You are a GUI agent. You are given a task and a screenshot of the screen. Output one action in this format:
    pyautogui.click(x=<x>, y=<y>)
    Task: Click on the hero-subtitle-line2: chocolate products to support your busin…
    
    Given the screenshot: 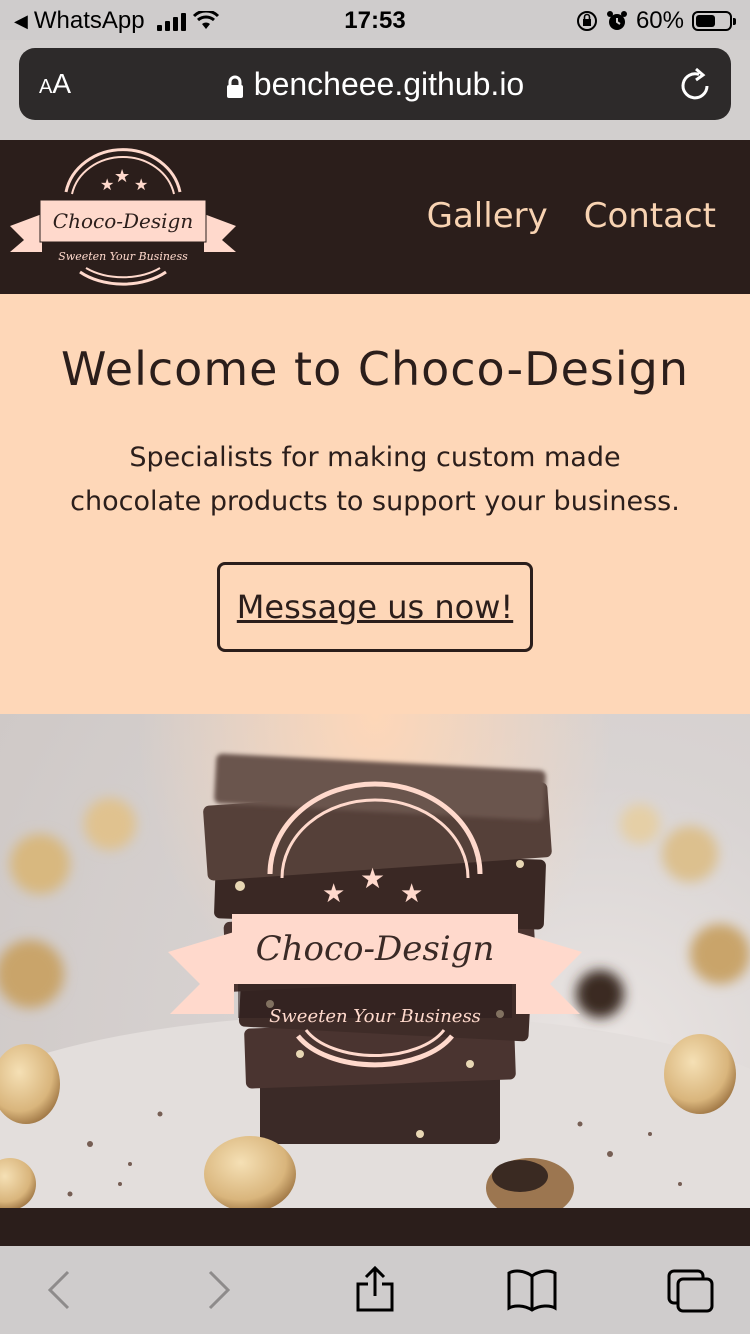 What is the action you would take?
    pyautogui.click(x=375, y=501)
    